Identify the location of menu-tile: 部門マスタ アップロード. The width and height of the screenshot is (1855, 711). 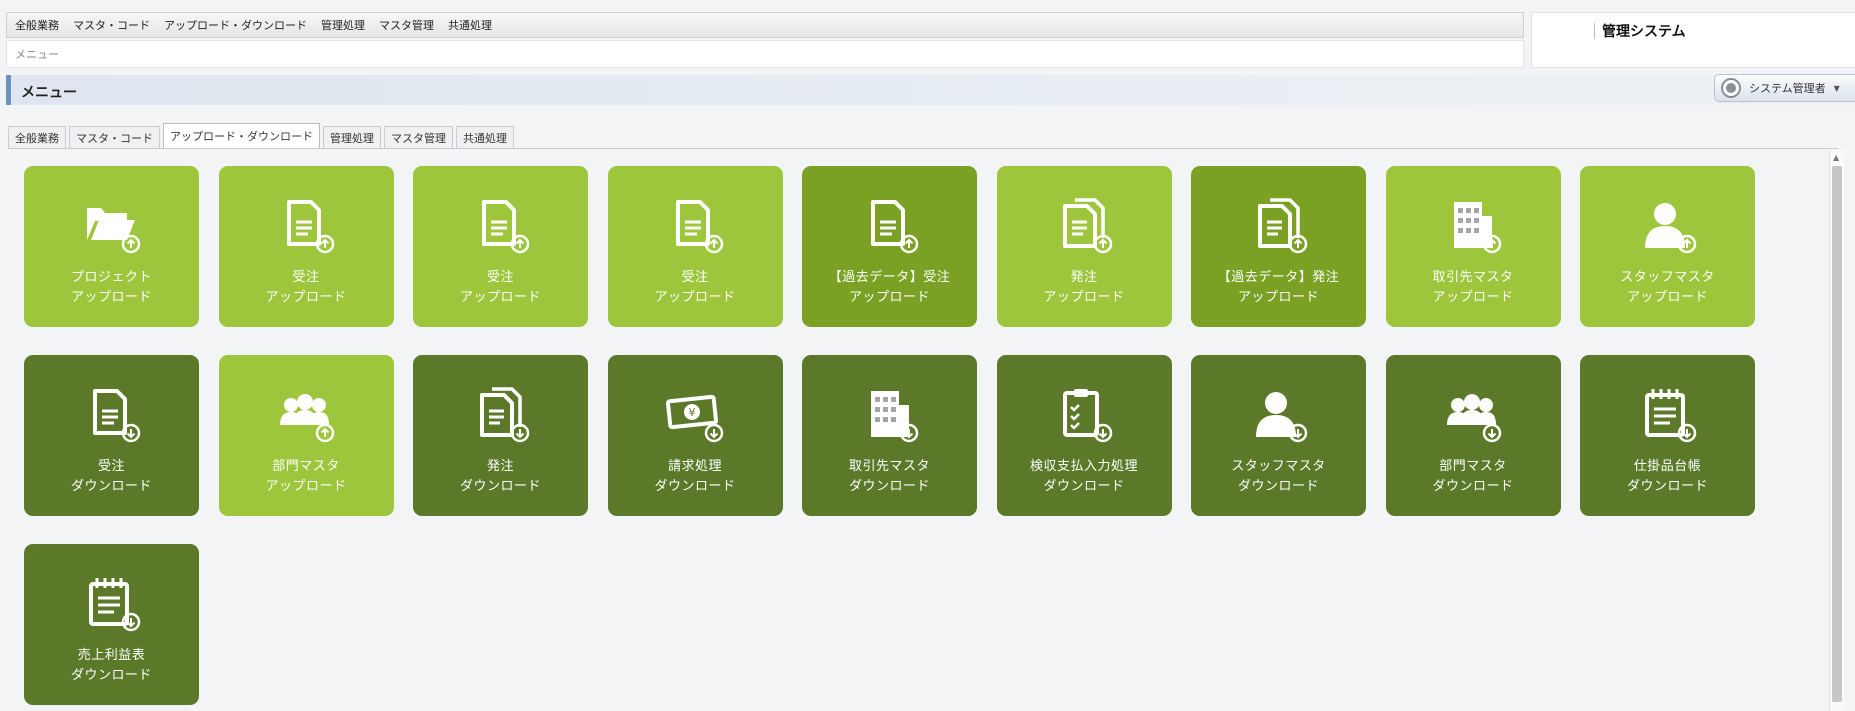
(306, 435).